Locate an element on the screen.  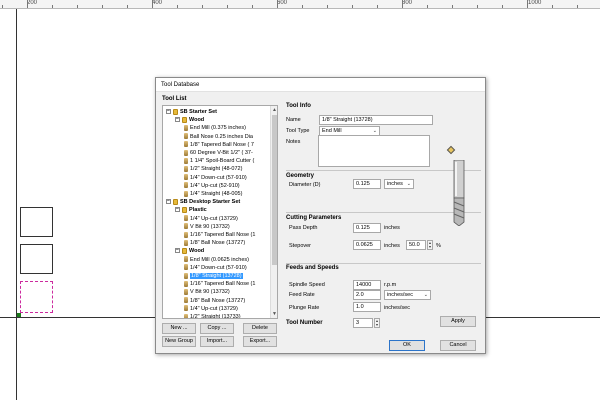
tool-number-spinner: ▴ ▾ is located at coordinates (377, 323).